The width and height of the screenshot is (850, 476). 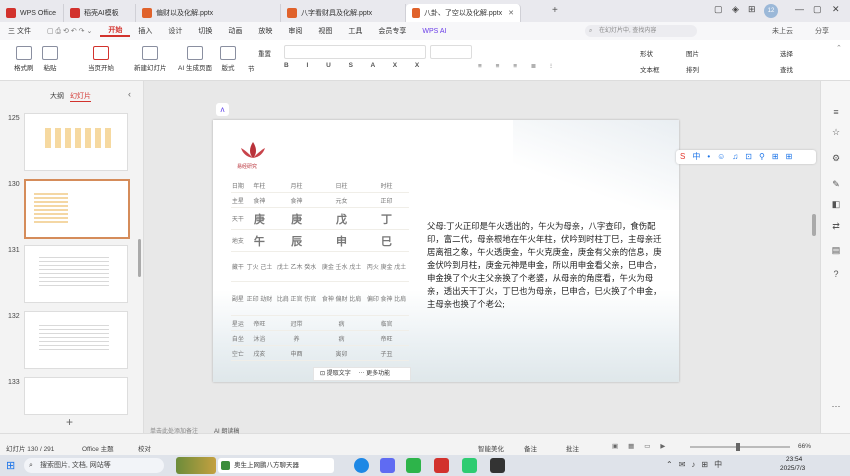 What do you see at coordinates (150, 59) in the screenshot?
I see `new-slide-button: 新建幻灯片` at bounding box center [150, 59].